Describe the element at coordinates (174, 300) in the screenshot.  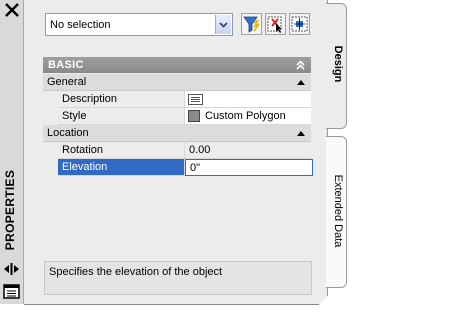
I see `panel-bottom-edge` at that location.